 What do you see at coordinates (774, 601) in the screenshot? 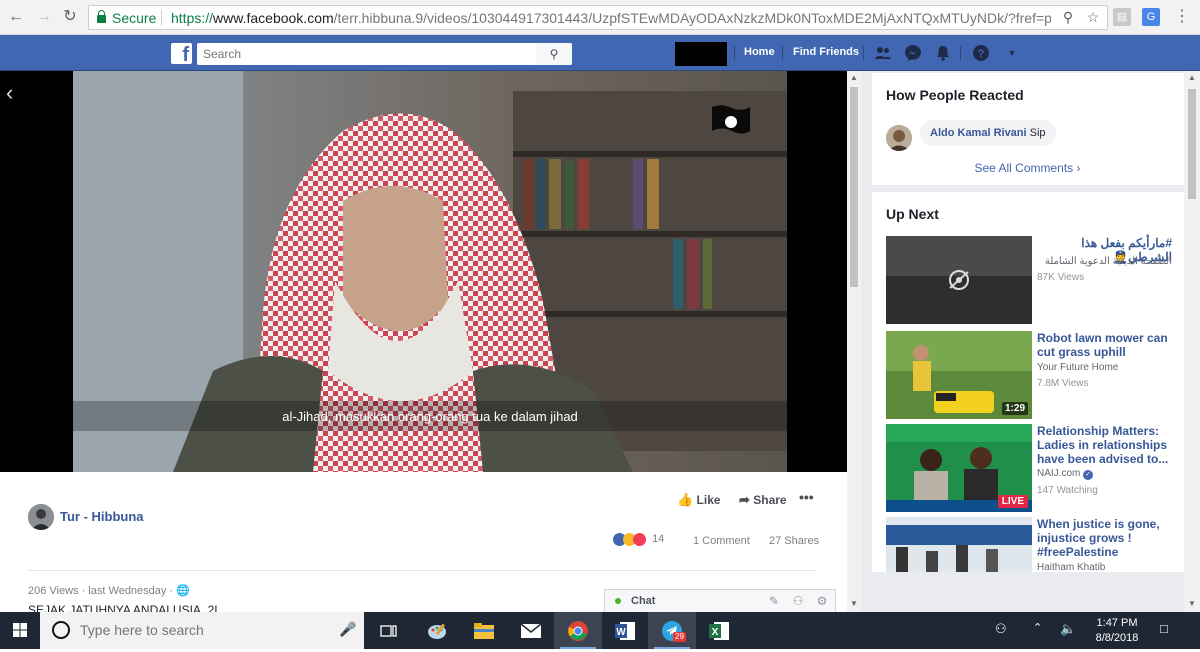
I see `new-message-icon: ✎` at bounding box center [774, 601].